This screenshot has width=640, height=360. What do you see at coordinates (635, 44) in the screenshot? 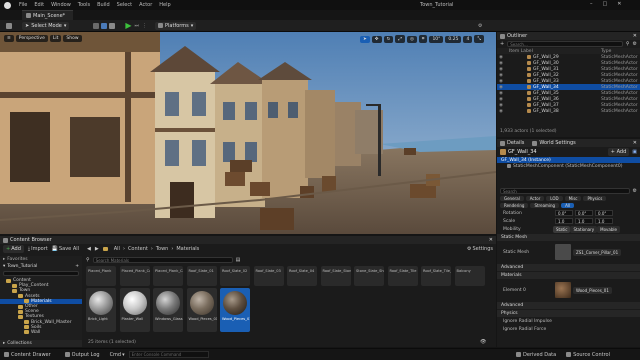
I see `settings-icon: ⚙` at bounding box center [635, 44].